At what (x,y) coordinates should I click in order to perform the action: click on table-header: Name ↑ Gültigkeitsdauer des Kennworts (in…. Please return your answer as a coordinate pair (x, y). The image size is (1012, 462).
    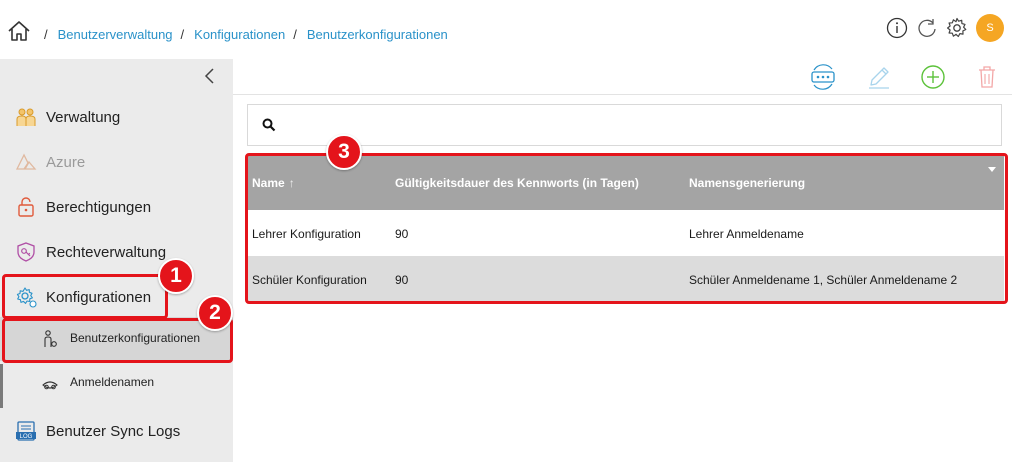
    Looking at the image, I should click on (626, 182).